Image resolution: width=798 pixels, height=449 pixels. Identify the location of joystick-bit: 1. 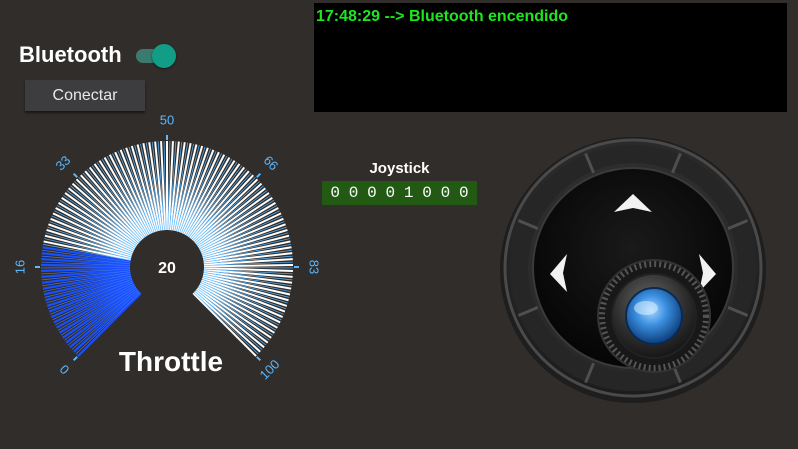
(408, 193).